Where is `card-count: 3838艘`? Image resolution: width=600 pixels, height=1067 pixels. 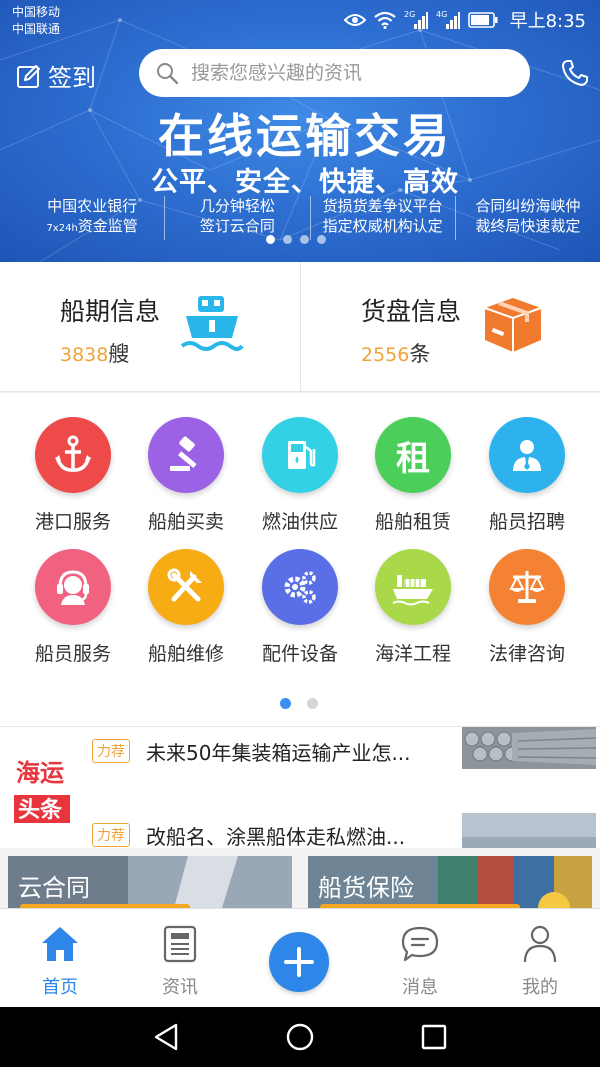
card-count: 3838艘 is located at coordinates (94, 353).